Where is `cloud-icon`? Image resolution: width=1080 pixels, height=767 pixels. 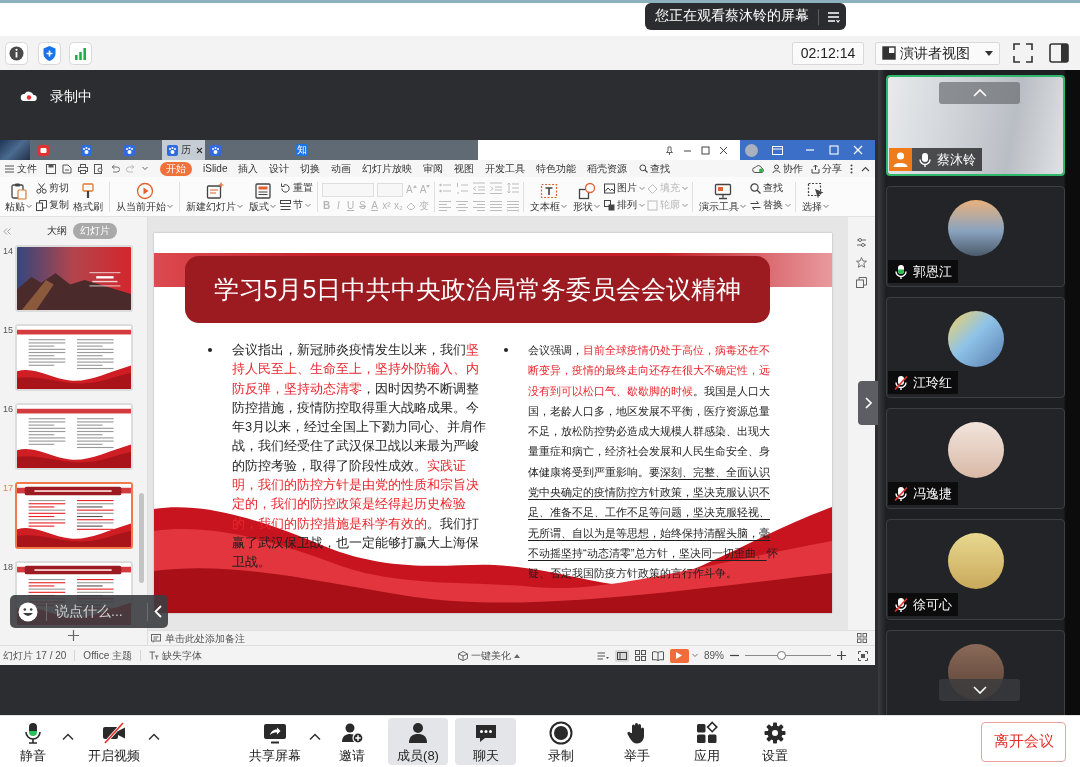
cloud-icon is located at coordinates (758, 168).